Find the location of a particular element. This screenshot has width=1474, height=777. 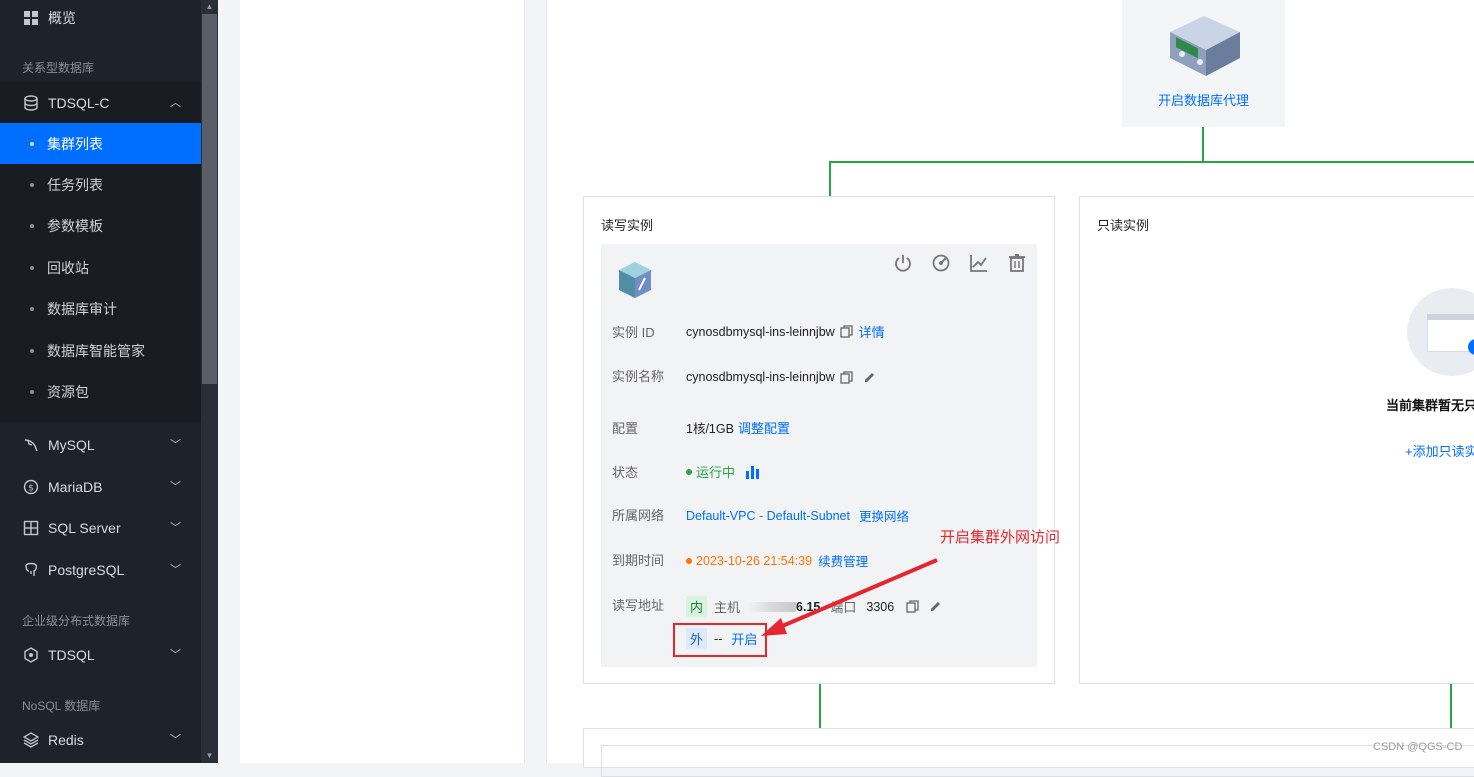

sidebar-item-label: 集群列表 is located at coordinates (75, 143).